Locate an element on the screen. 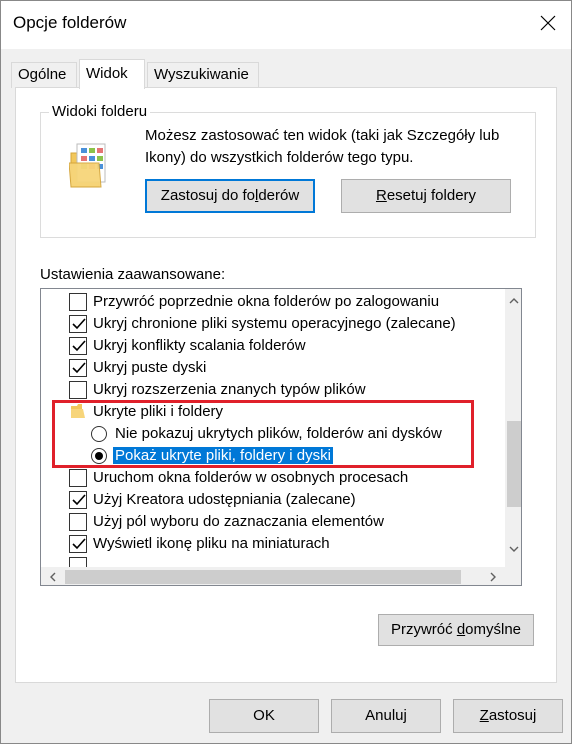  list-item-label: Ukryte pliki i foldery is located at coordinates (158, 411).